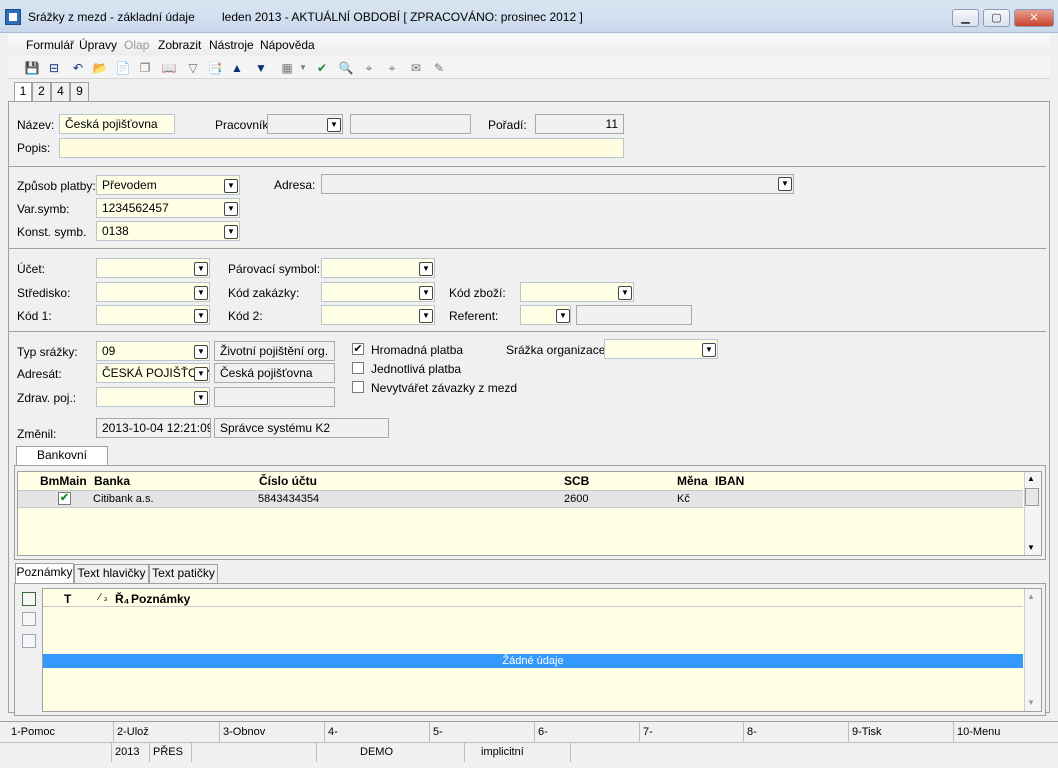 The image size is (1058, 768). What do you see at coordinates (901, 732) in the screenshot?
I see `fkey-9: 9-Tisk` at bounding box center [901, 732].